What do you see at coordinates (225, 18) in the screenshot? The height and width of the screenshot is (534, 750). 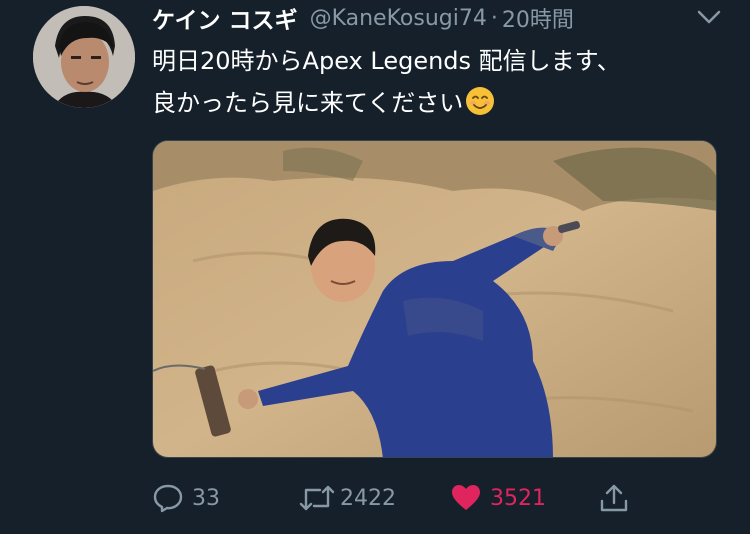 I see `display-name: ケイン コスギ` at bounding box center [225, 18].